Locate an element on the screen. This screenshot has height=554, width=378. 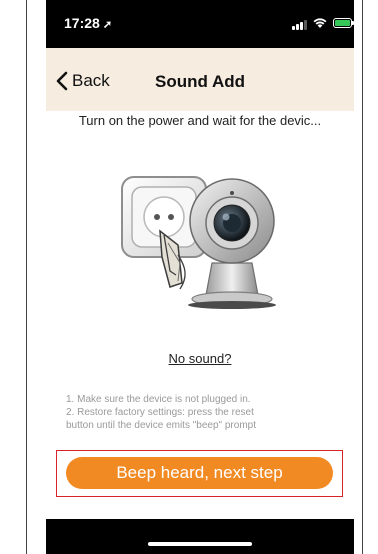
next-step-button: Beep heard, next step is located at coordinates (199, 473).